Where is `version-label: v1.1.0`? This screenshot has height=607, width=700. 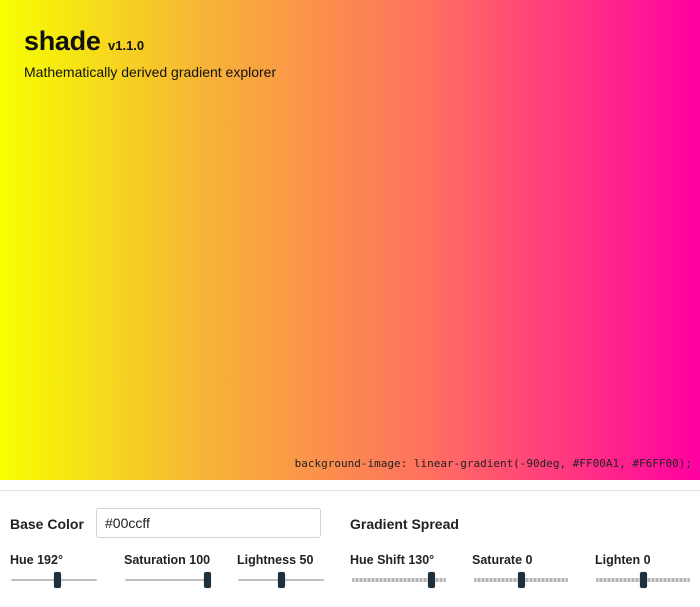
version-label: v1.1.0 is located at coordinates (126, 45).